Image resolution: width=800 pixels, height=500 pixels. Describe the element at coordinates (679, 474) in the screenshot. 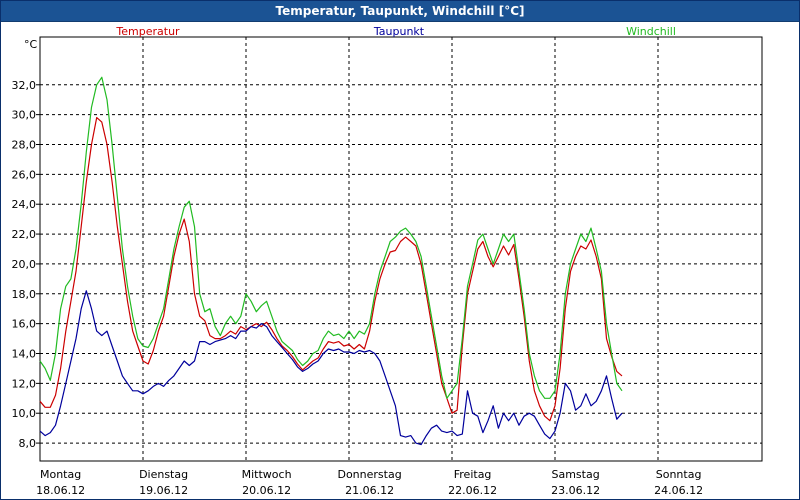

I see `x-tick-weekday: Sonntag` at that location.